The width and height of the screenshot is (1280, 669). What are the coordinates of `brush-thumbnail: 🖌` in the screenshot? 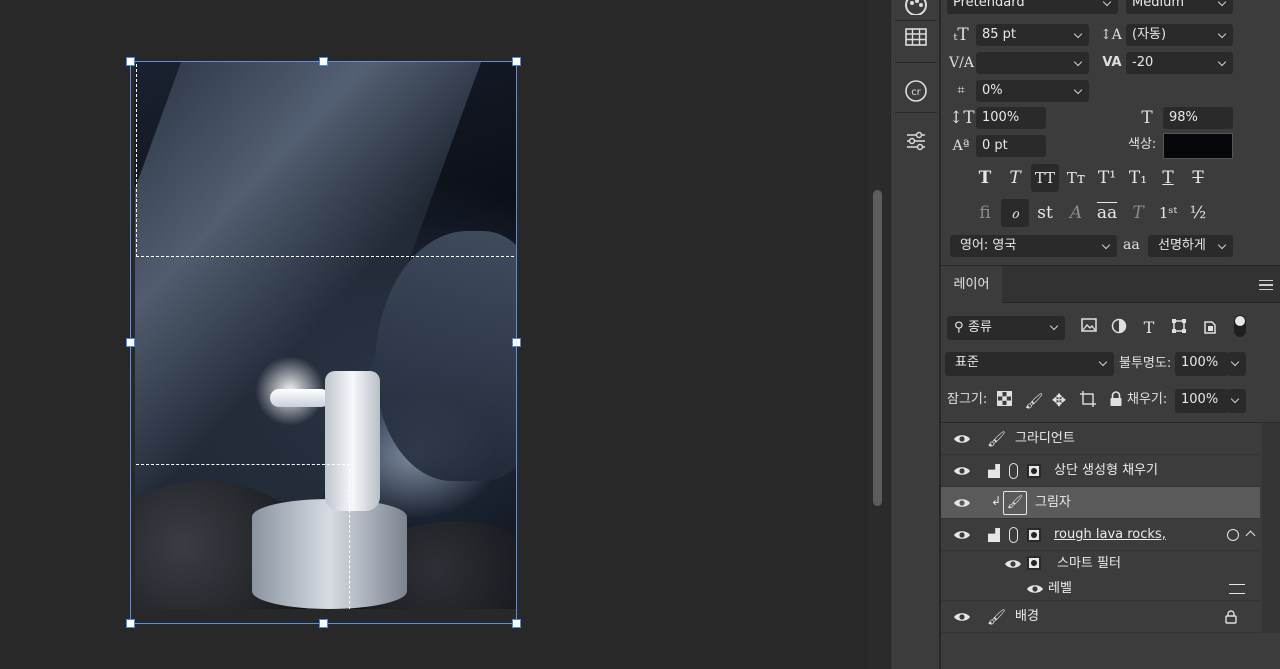 It's located at (1015, 503).